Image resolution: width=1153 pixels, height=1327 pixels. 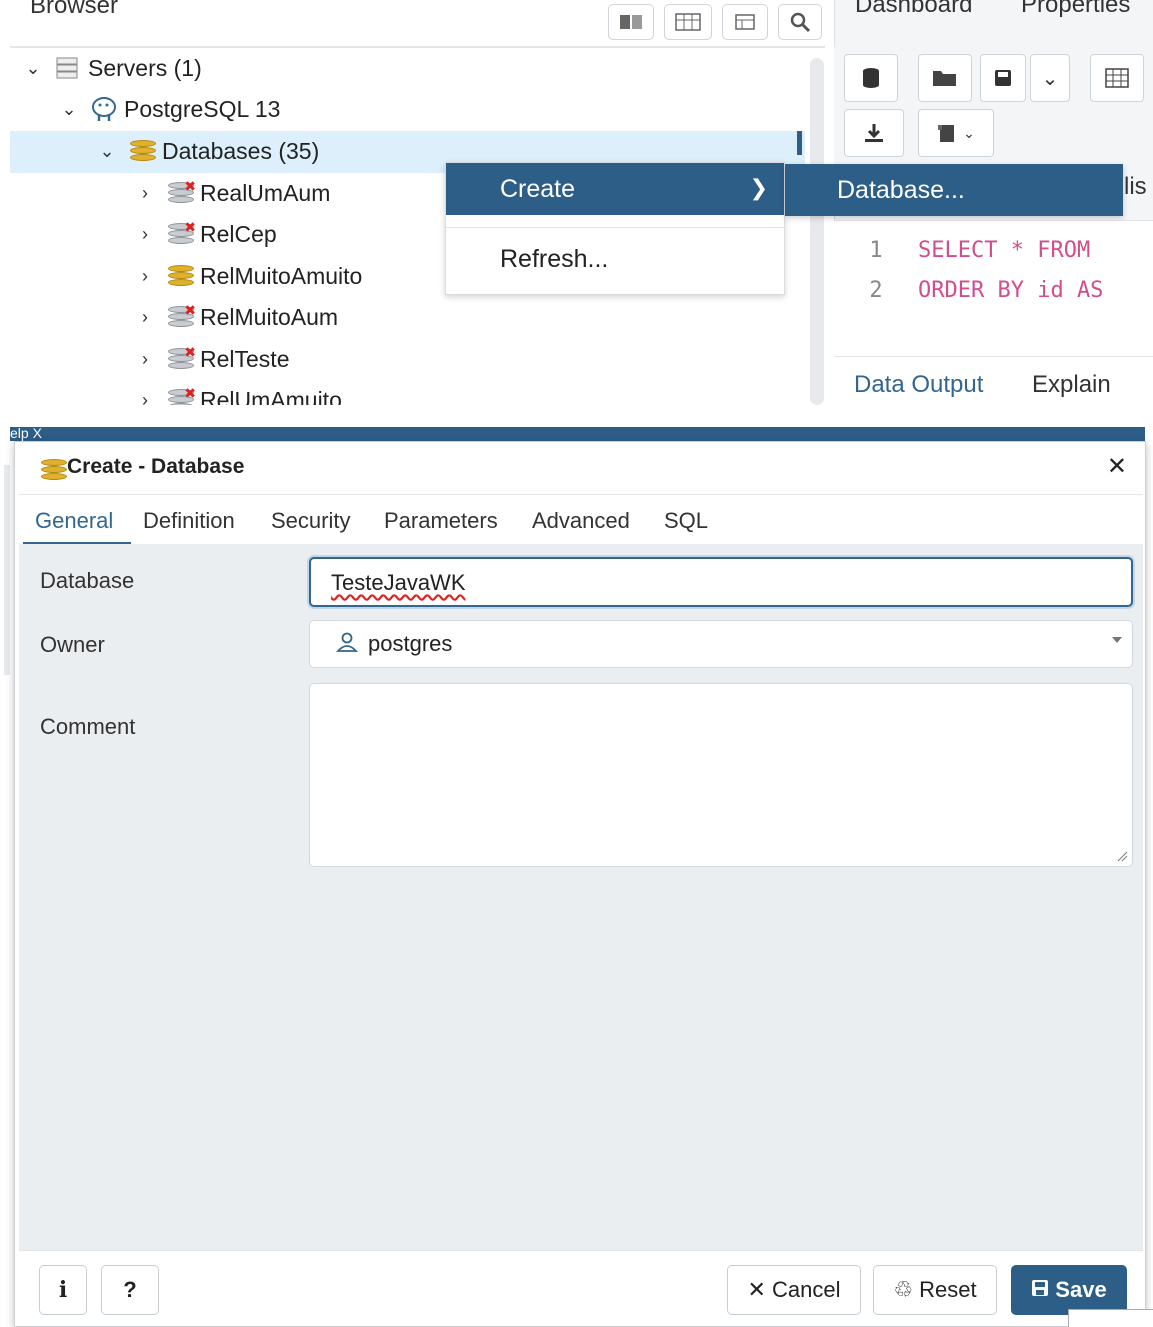 I want to click on tree-item-database: › ✖ RelTeste, so click(x=210, y=359).